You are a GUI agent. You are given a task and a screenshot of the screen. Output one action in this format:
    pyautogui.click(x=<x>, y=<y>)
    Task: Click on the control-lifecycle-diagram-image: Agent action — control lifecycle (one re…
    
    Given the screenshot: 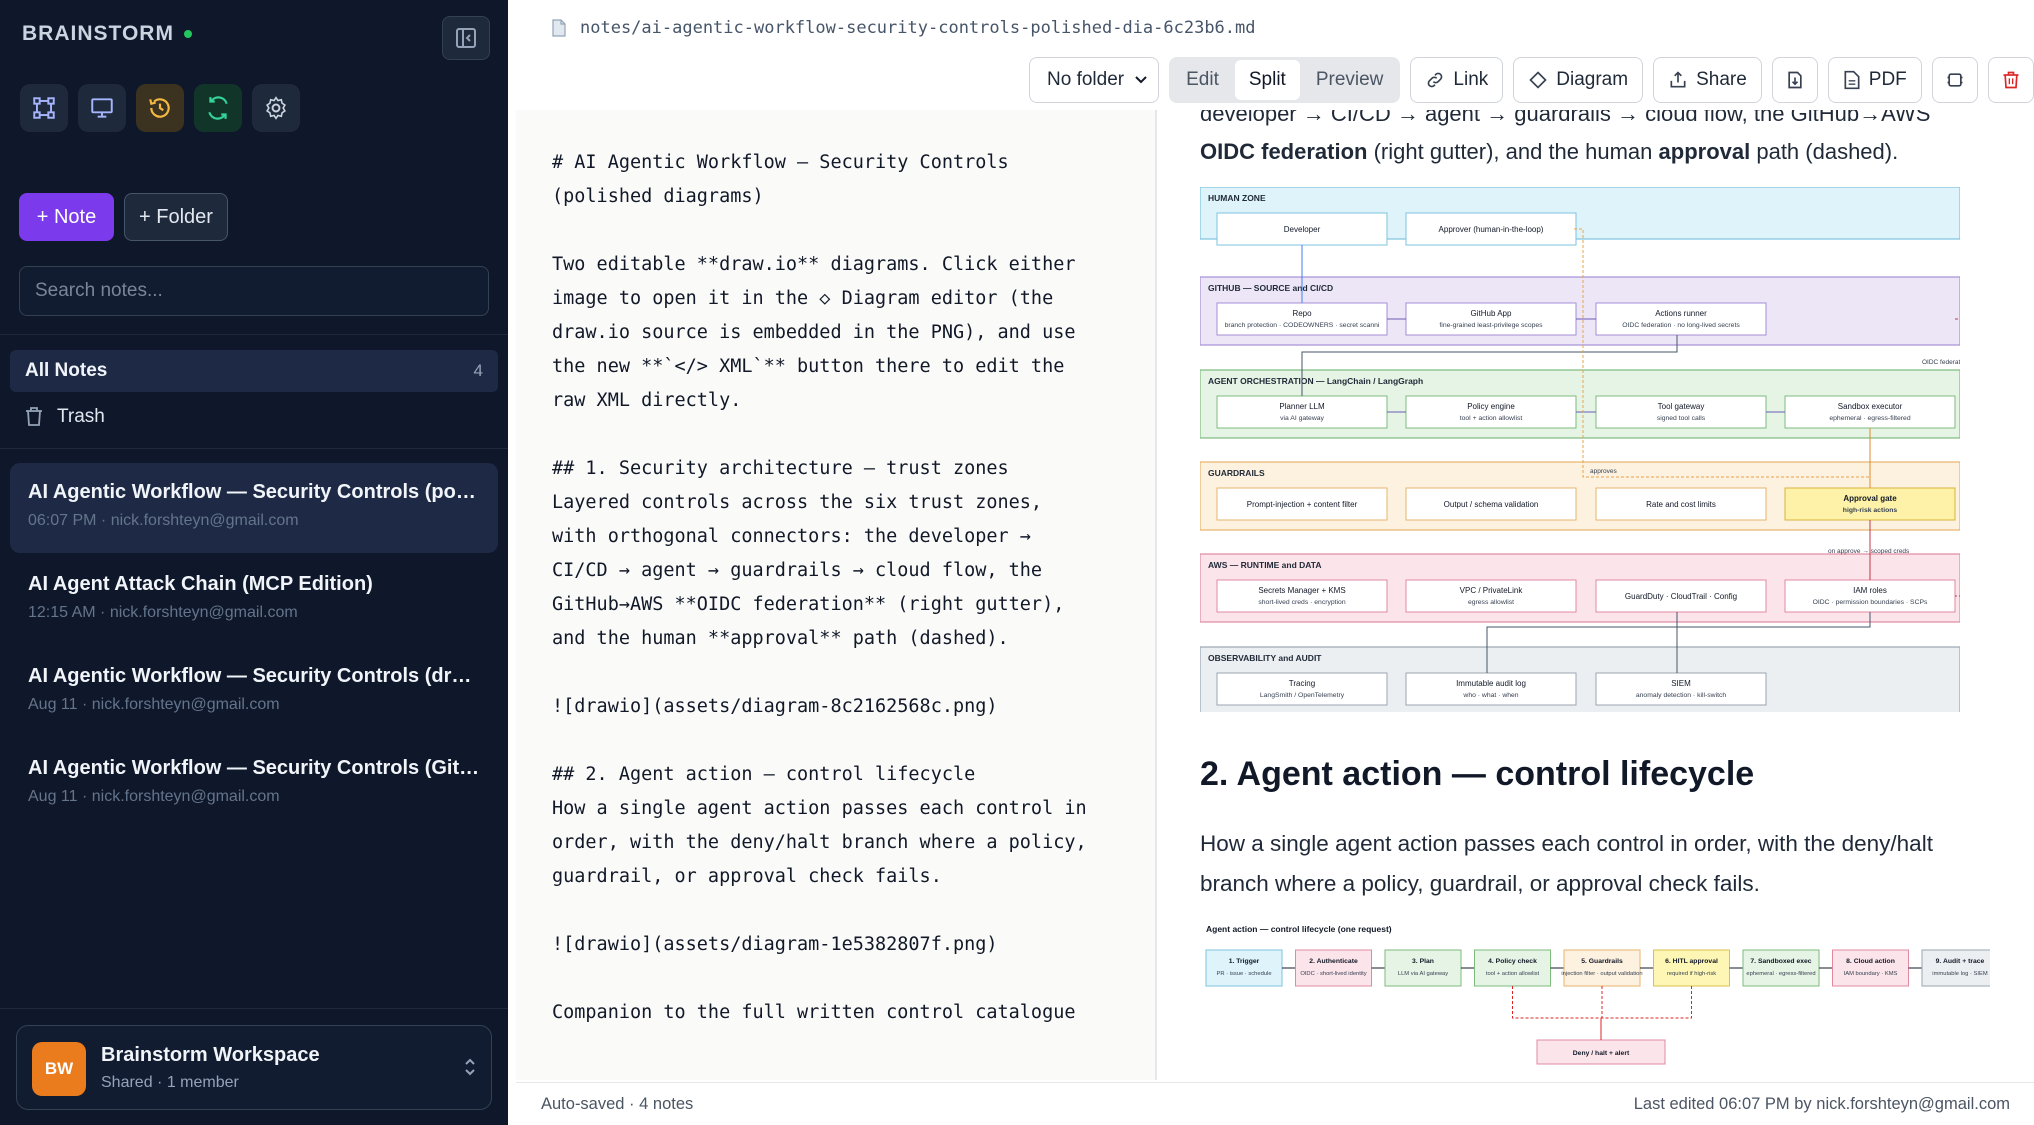 What is the action you would take?
    pyautogui.click(x=1602, y=994)
    